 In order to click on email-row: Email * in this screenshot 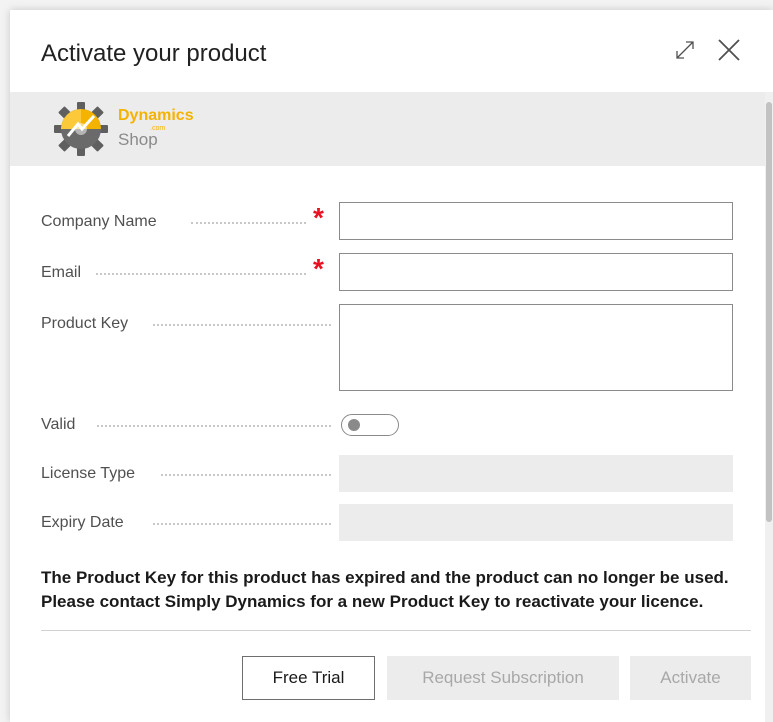, I will do `click(388, 273)`.